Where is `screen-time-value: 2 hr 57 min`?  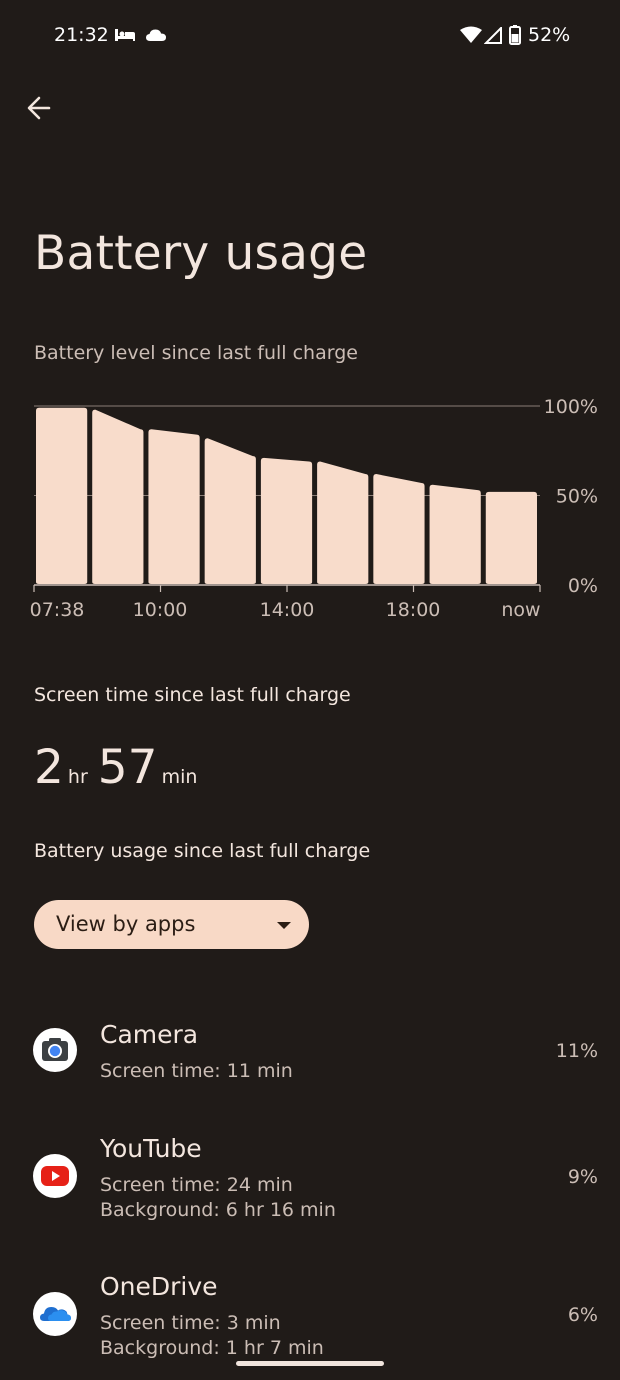
screen-time-value: 2 hr 57 min is located at coordinates (120, 767).